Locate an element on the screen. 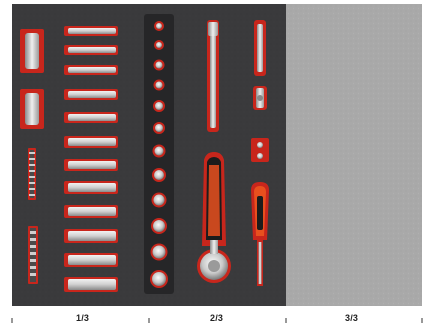  scale-label-1: 1/3 is located at coordinates (83, 318).